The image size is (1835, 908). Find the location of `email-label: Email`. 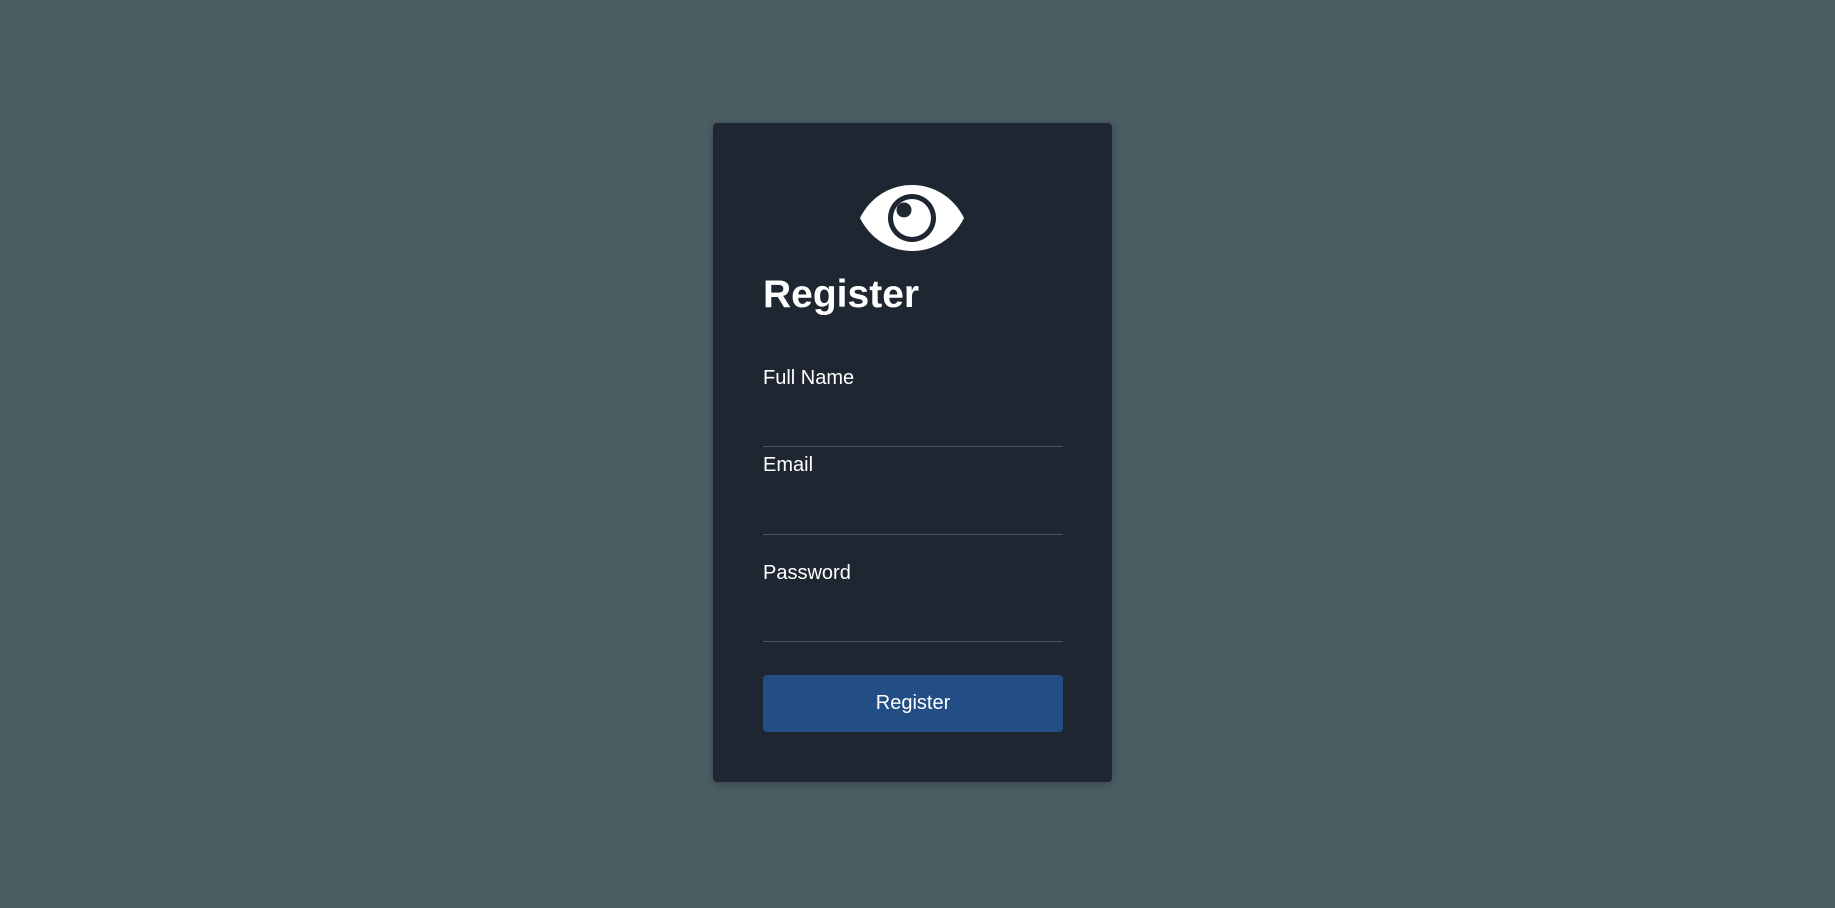

email-label: Email is located at coordinates (788, 465).